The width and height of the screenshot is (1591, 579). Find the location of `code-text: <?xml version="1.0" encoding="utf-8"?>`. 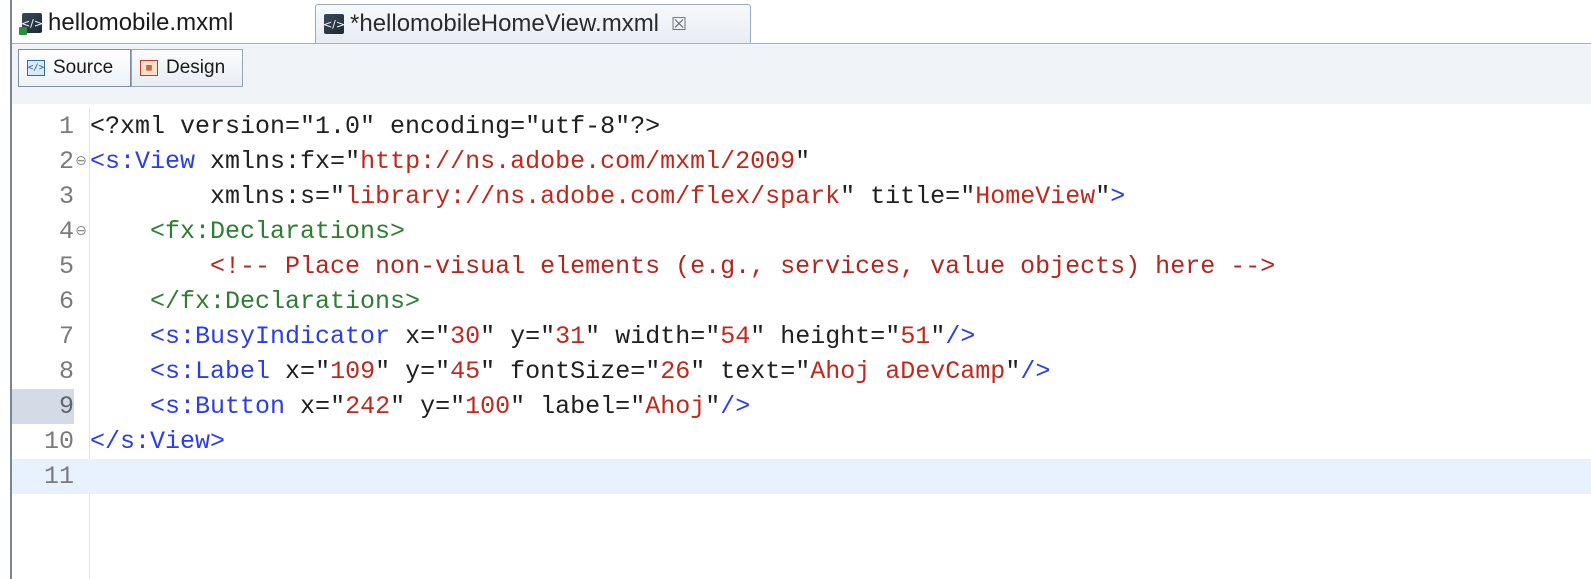

code-text: <?xml version="1.0" encoding="utf-8"?> is located at coordinates (375, 126).